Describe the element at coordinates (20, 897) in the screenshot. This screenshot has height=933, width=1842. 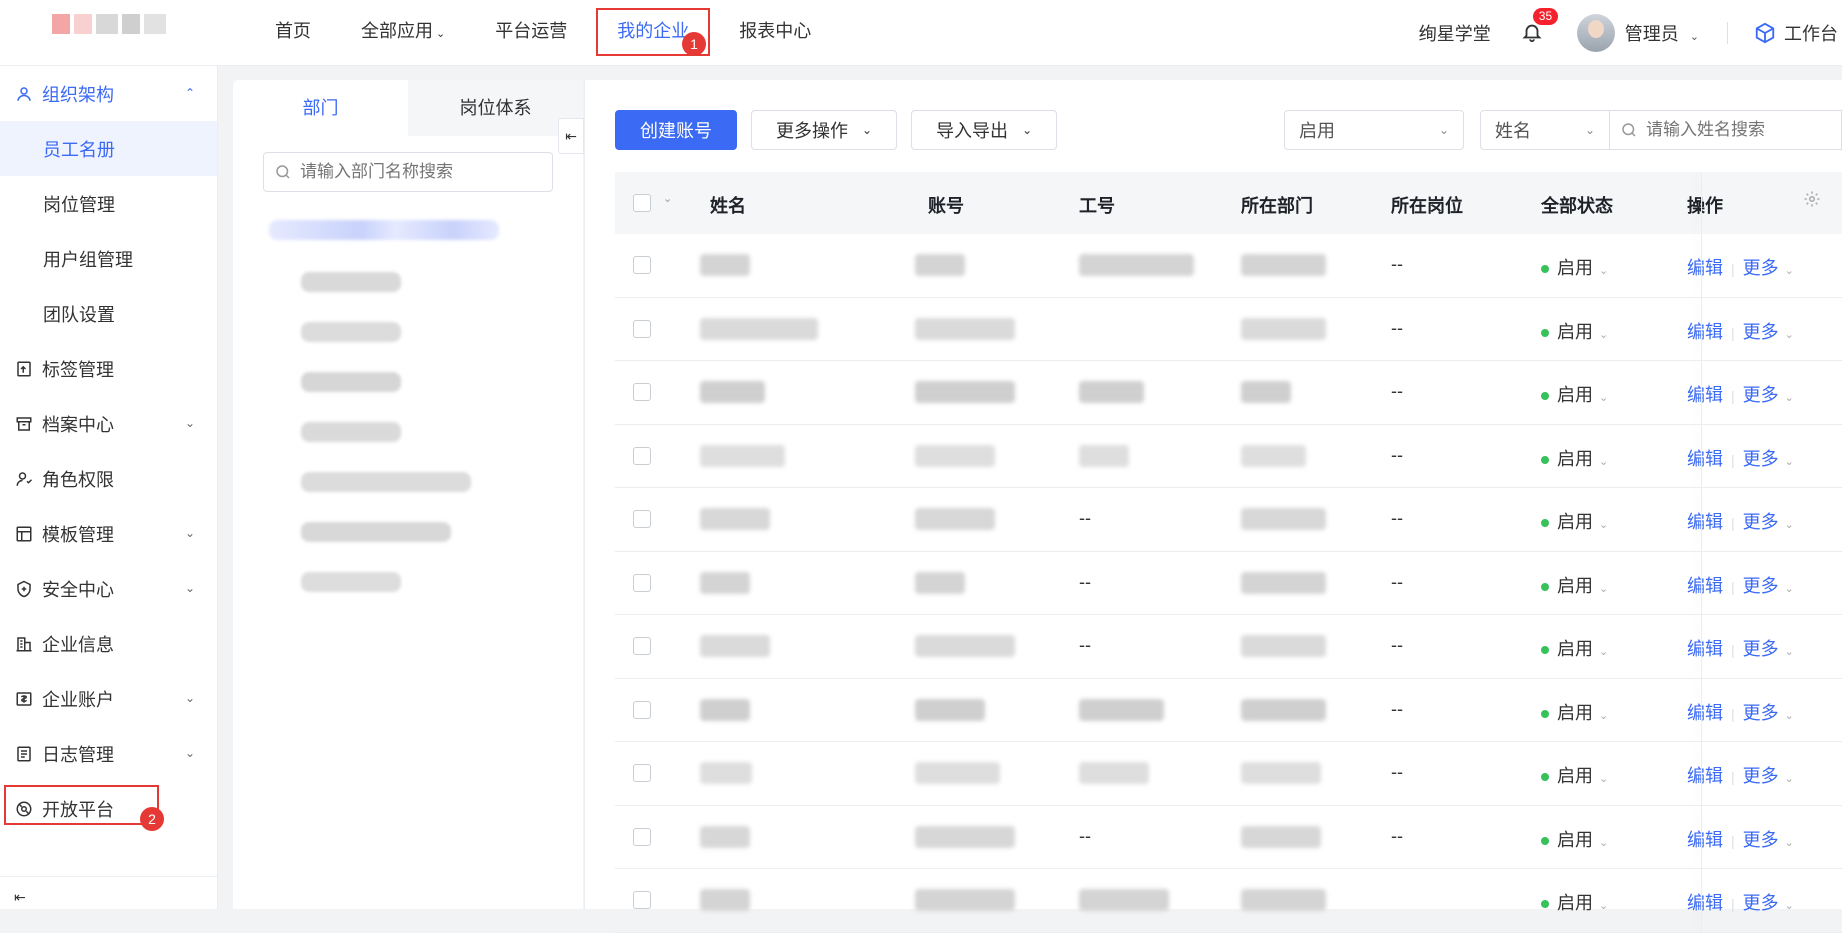
I see `collapse-sidebar-icon: ⇤` at that location.